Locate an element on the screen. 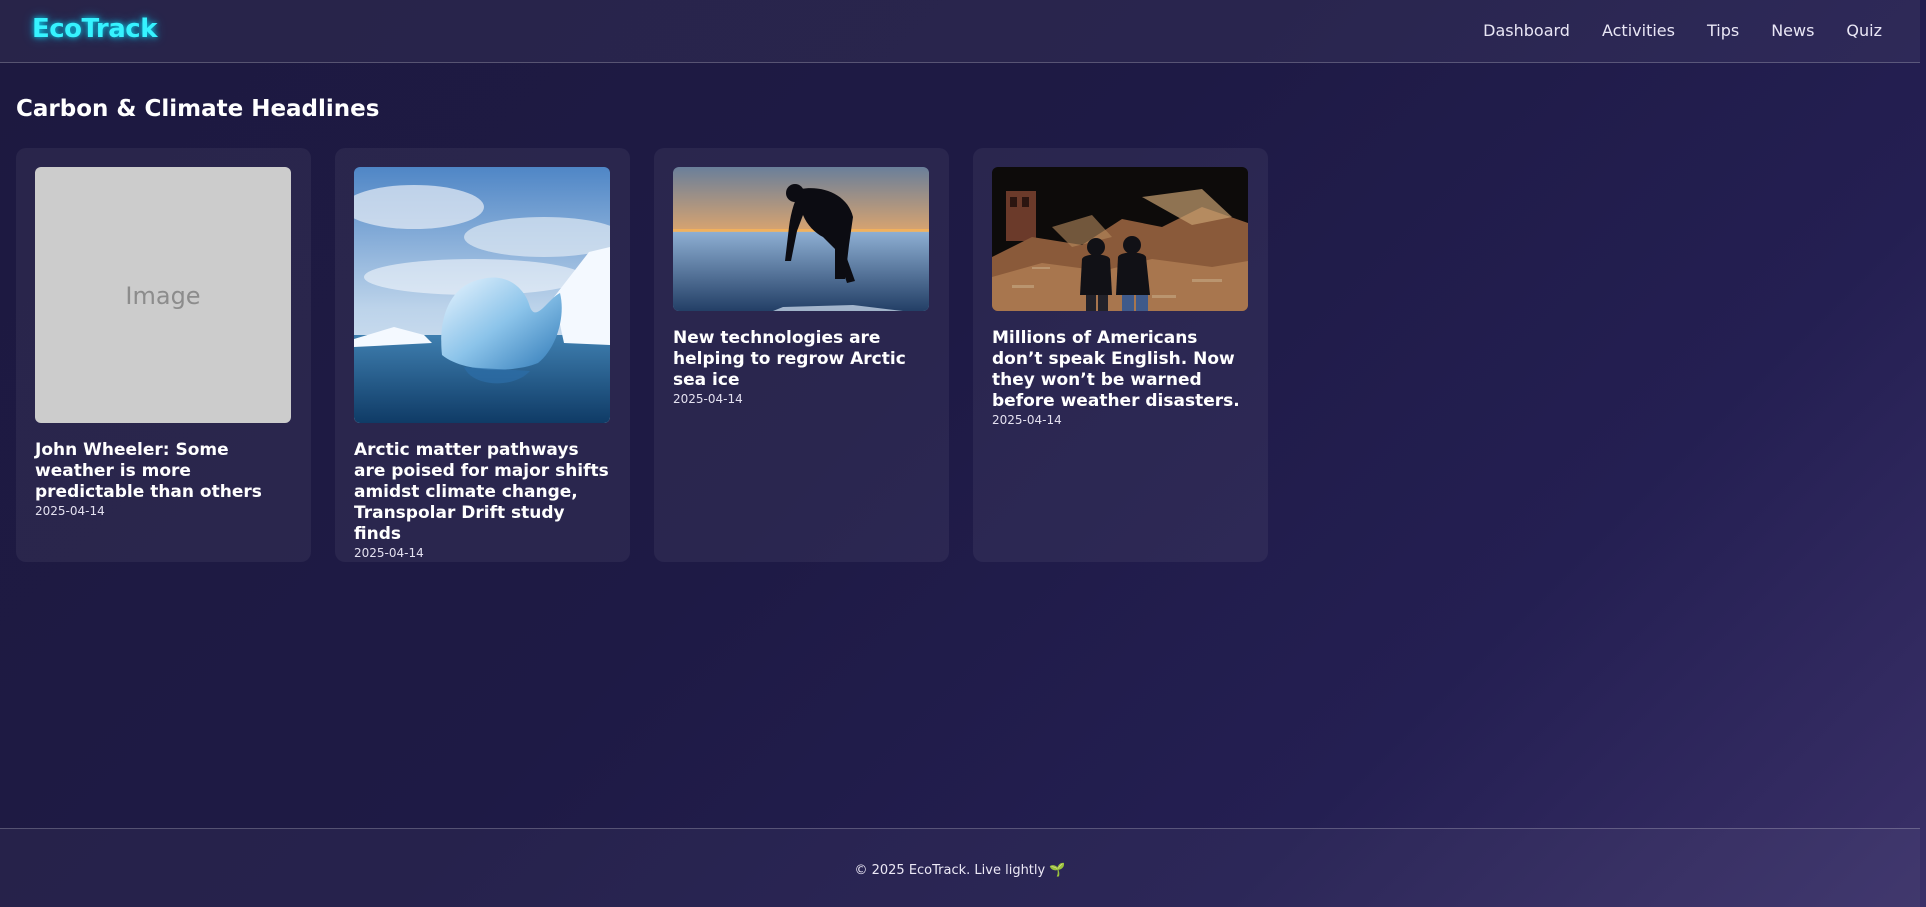 The height and width of the screenshot is (907, 1926). page-footer: © 2025 EcoTrack. Live lightly 🌱 is located at coordinates (960, 867).